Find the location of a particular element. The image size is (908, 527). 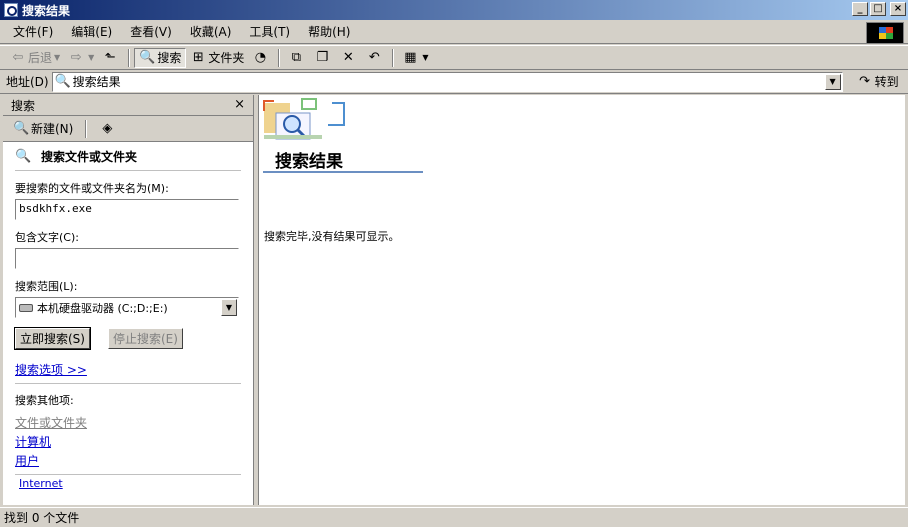

delete-icon: ✕ is located at coordinates (348, 57).